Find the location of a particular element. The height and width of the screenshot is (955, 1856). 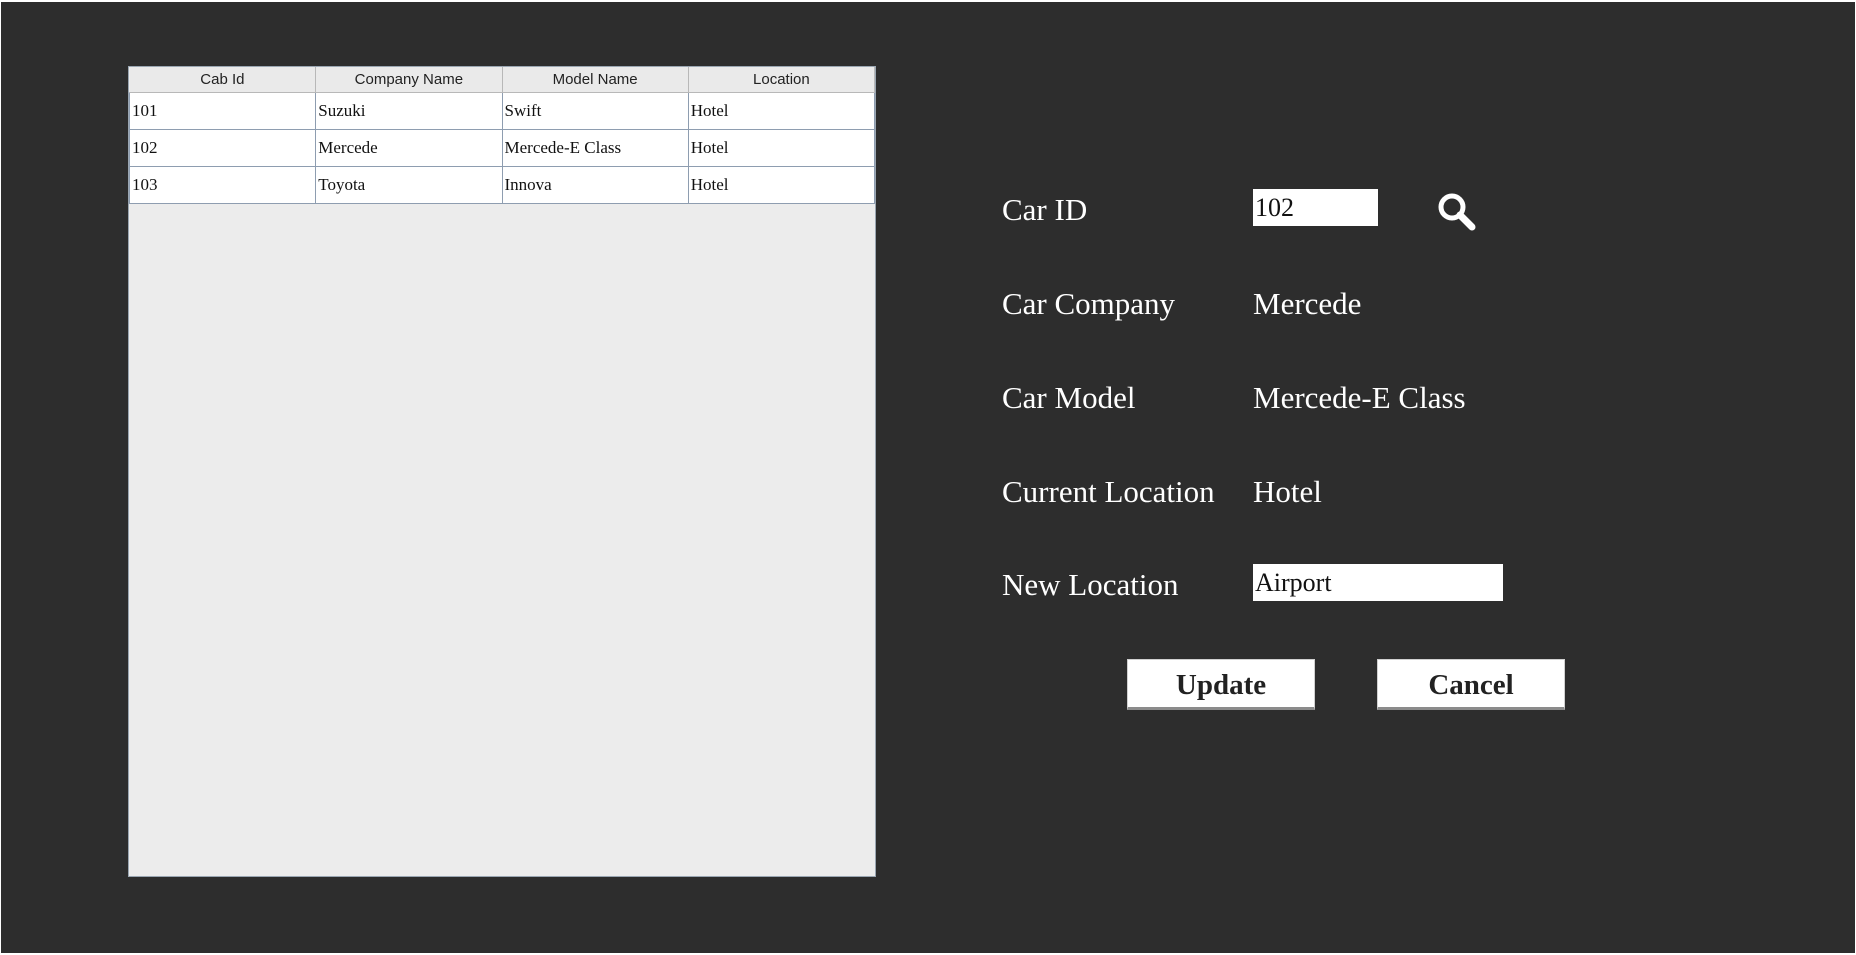

cell-company-name: Mercede is located at coordinates (409, 148).